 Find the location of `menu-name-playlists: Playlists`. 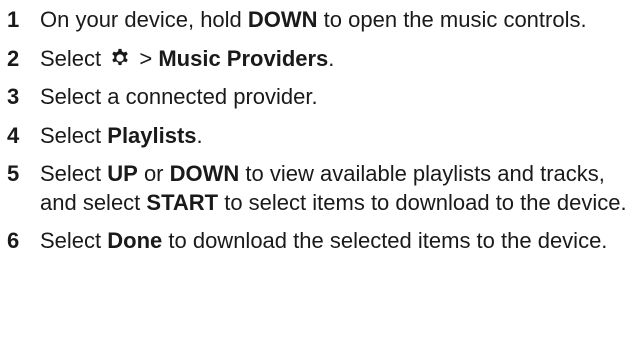

menu-name-playlists: Playlists is located at coordinates (152, 135).